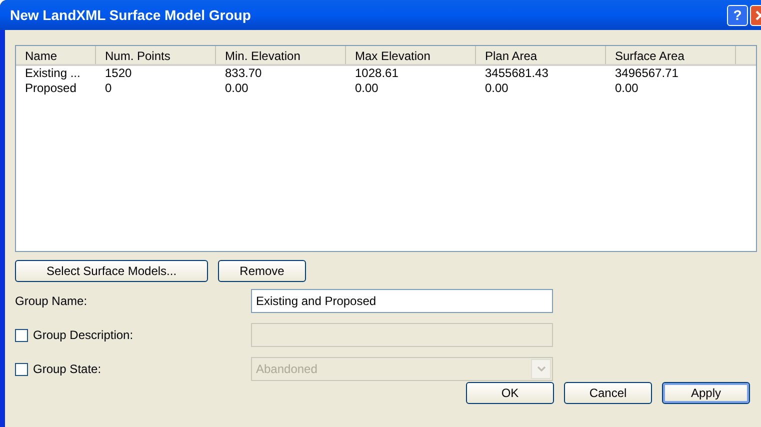 This screenshot has width=761, height=427. What do you see at coordinates (156, 55) in the screenshot?
I see `column-header: Num. Points` at bounding box center [156, 55].